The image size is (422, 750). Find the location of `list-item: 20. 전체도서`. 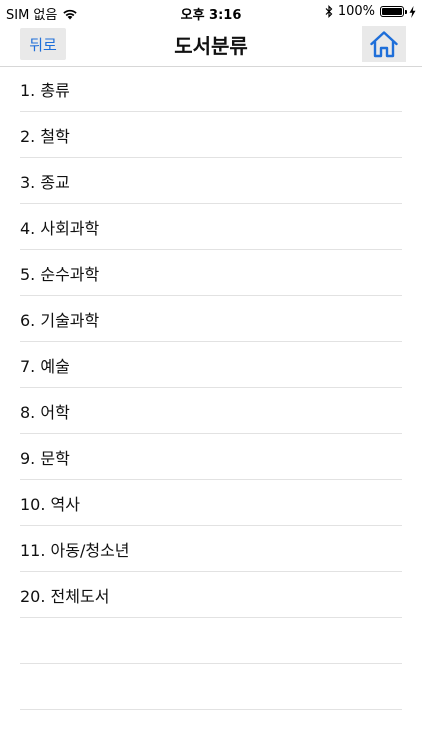

list-item: 20. 전체도서 is located at coordinates (211, 595).